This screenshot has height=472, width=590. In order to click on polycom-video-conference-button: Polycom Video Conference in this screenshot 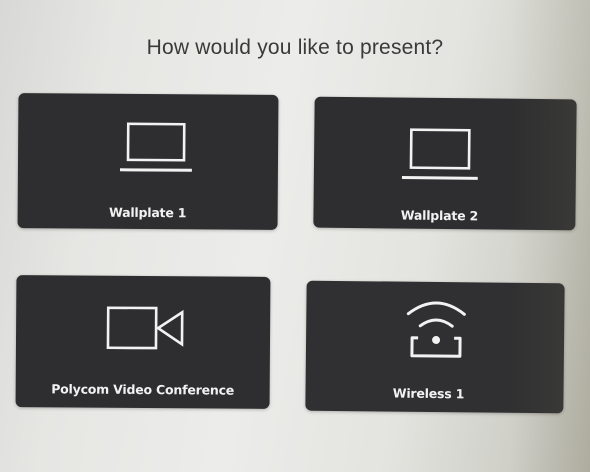, I will do `click(143, 342)`.